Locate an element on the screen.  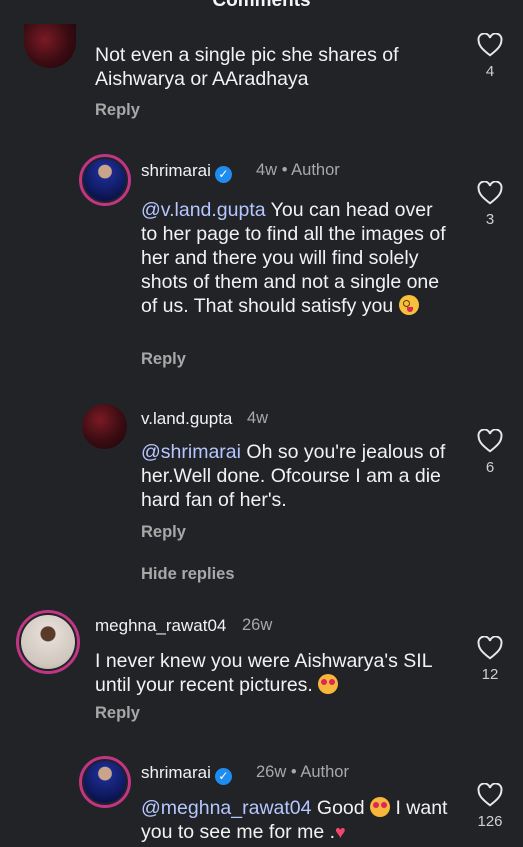
like-button: 12 is located at coordinates (490, 659).